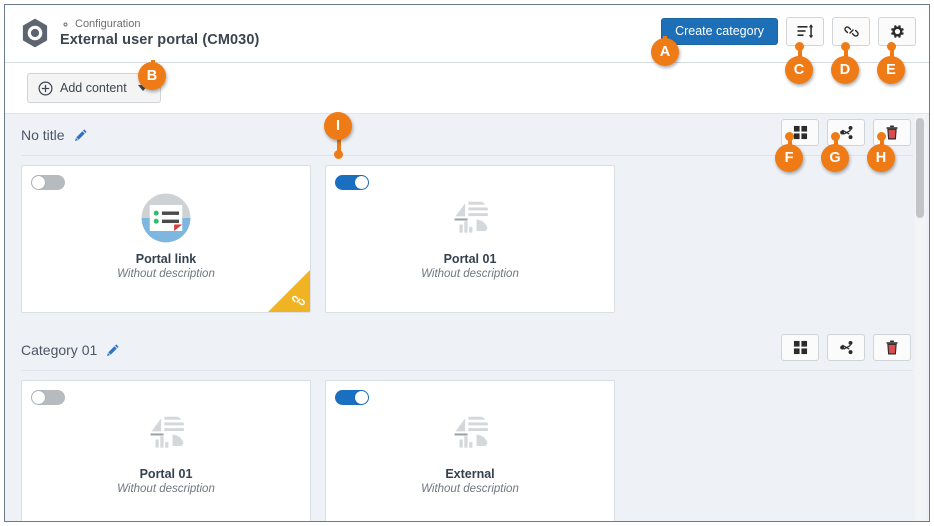  Describe the element at coordinates (920, 168) in the screenshot. I see `scrollbar-thumb` at that location.